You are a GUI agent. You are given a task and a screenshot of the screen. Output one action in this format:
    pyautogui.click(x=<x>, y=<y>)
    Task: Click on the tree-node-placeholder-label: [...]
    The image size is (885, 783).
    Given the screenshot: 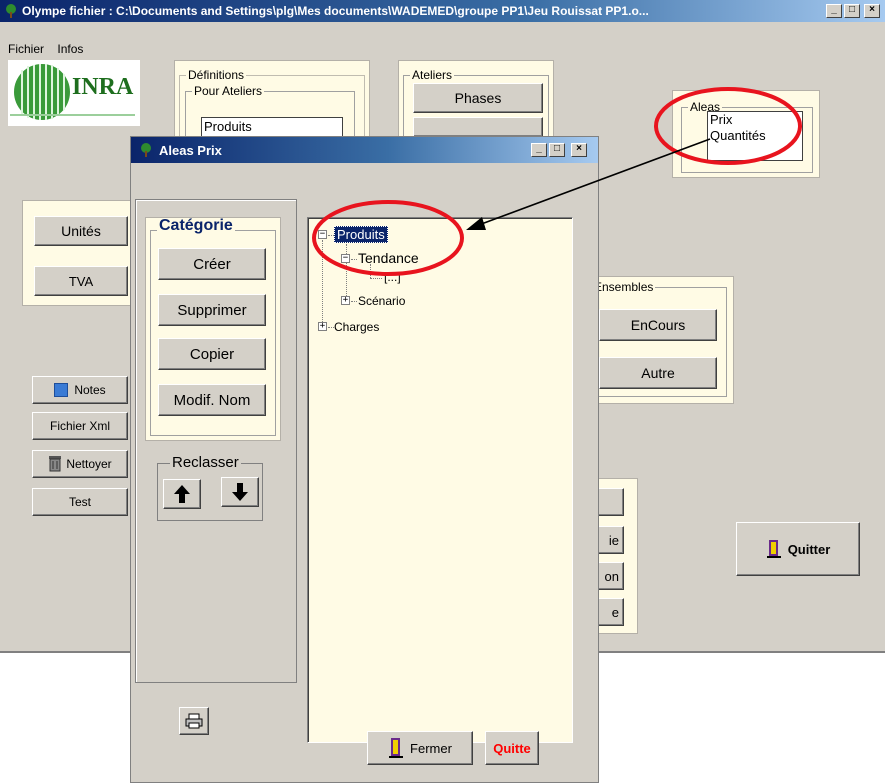 What is the action you would take?
    pyautogui.click(x=392, y=277)
    